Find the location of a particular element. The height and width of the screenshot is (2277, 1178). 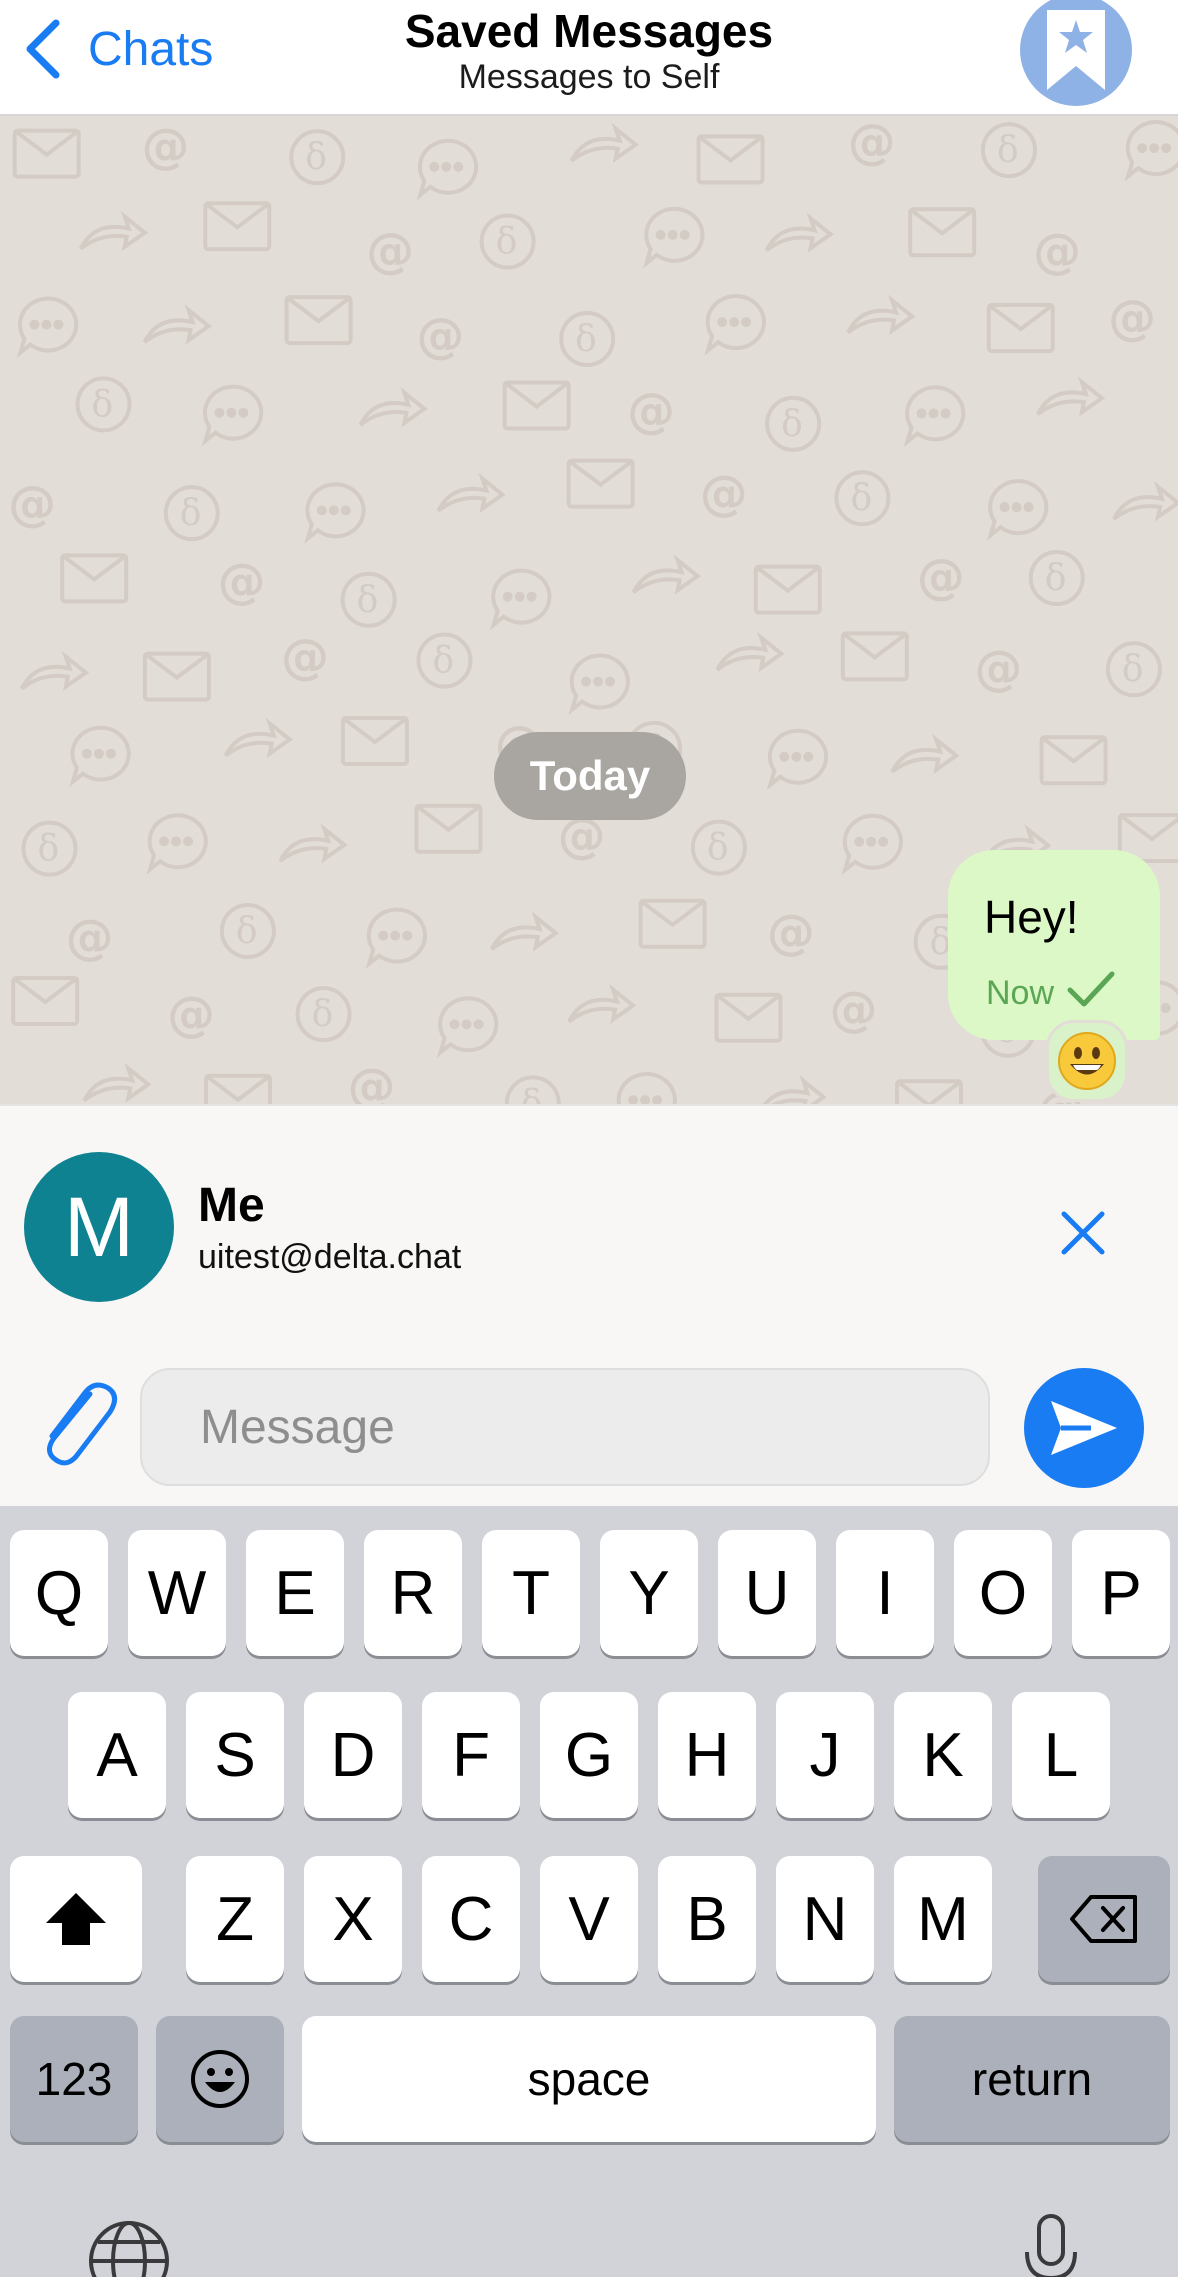

navigation-bar: Chats Saved Messages Messages to Self is located at coordinates (589, 58).